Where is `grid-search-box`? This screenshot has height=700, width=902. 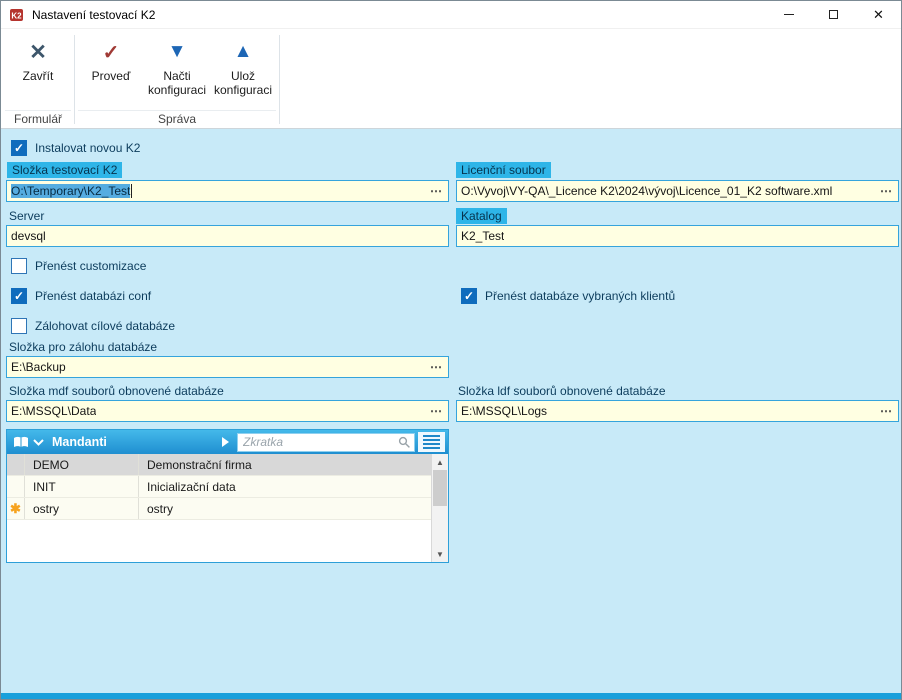
grid-search-box is located at coordinates (326, 442).